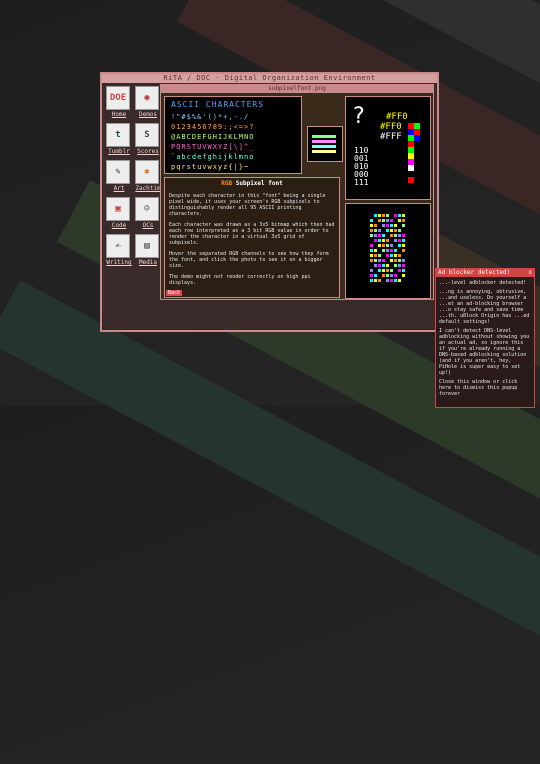  I want to click on sidebar-item-home: DOE Home, so click(119, 103).